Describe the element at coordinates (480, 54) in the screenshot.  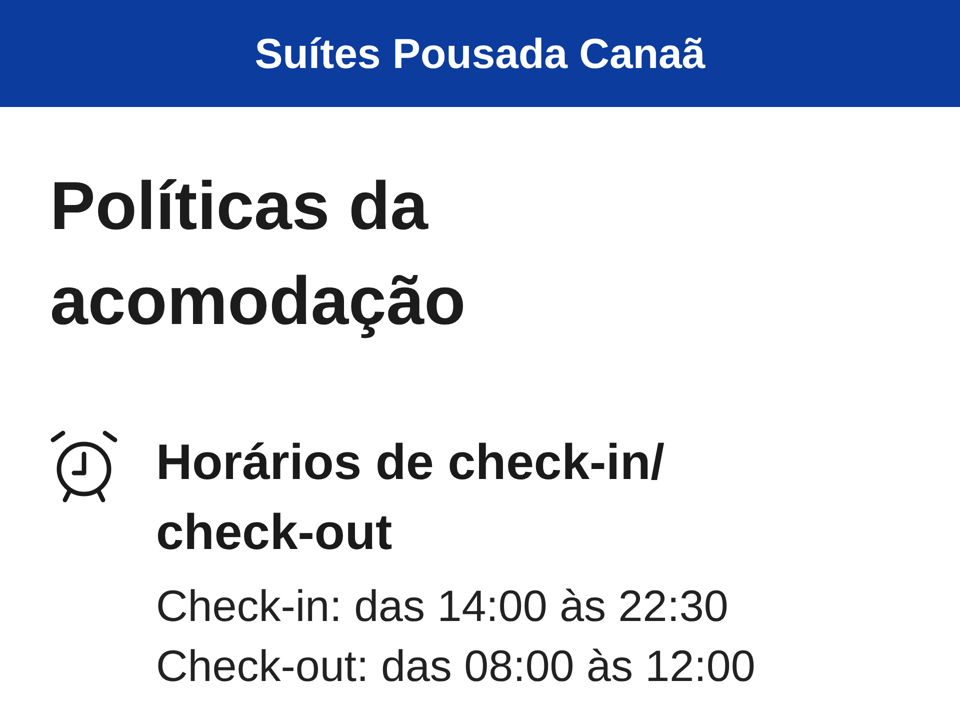
I see `property-title: Suítes Pousada Canaã` at that location.